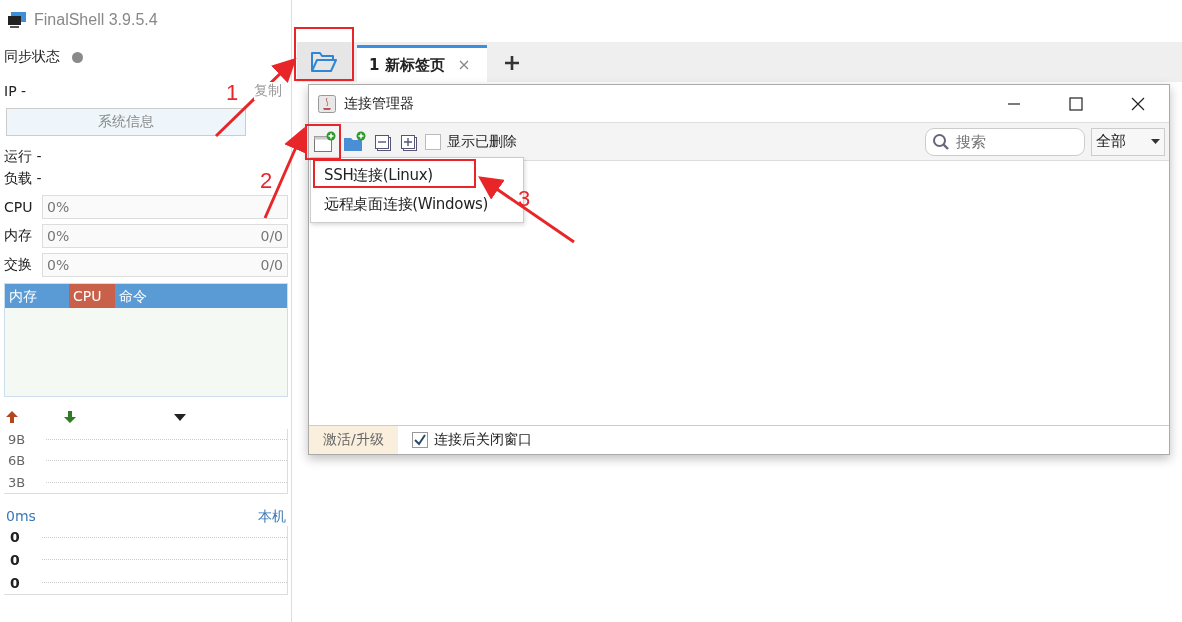 The height and width of the screenshot is (622, 1182). I want to click on sync-status-label: 同步状态, so click(32, 57).